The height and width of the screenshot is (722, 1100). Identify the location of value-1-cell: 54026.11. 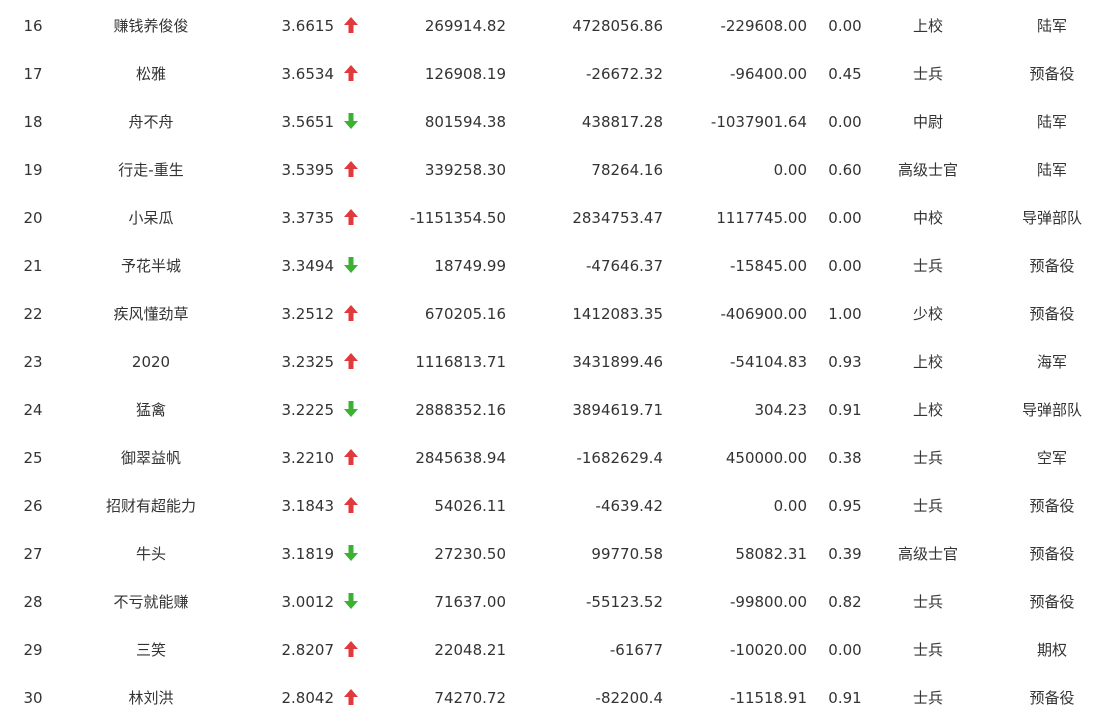
(470, 506).